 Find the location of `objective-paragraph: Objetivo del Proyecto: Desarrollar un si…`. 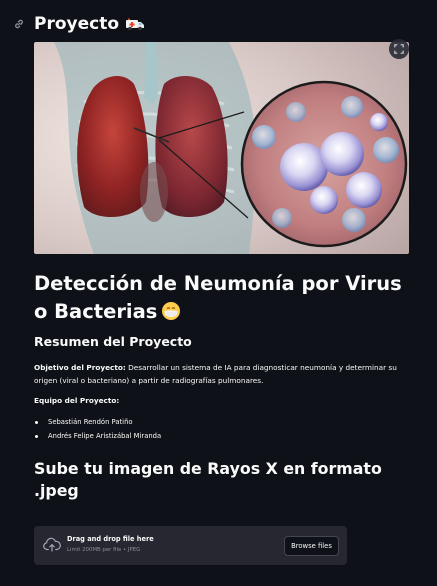

objective-paragraph: Objetivo del Proyecto: Desarrollar un si… is located at coordinates (216, 374).